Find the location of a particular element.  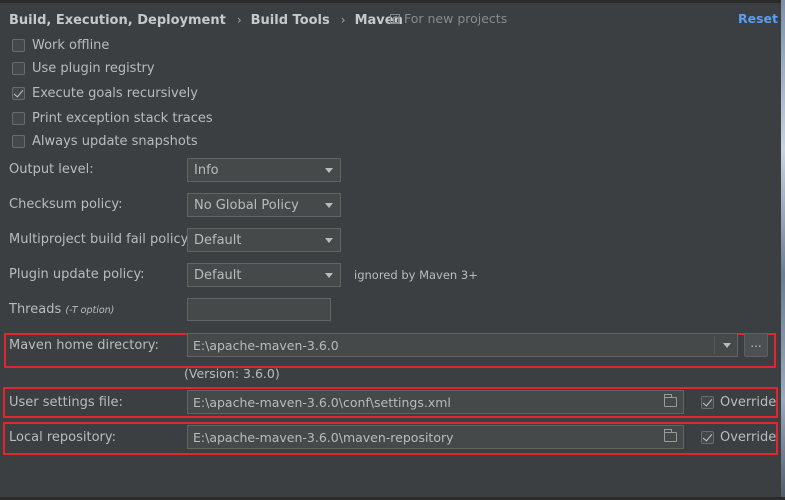

execute-goals-recursively-checkbox: Execute goals recursively is located at coordinates (105, 93).